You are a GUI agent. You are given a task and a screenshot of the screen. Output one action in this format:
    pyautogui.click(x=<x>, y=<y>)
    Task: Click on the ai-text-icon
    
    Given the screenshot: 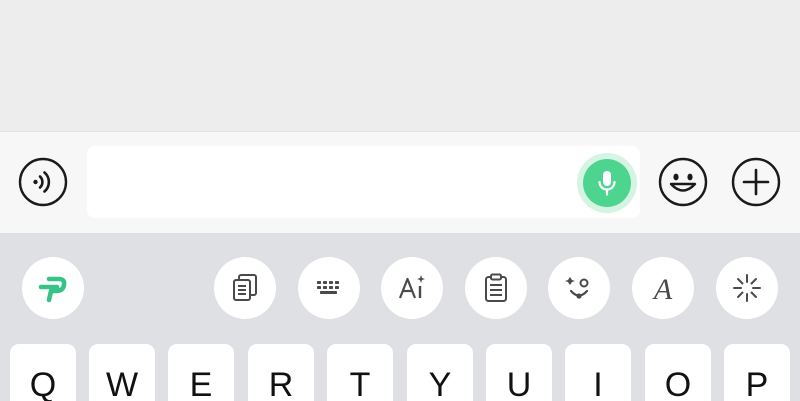 What is the action you would take?
    pyautogui.click(x=411, y=287)
    